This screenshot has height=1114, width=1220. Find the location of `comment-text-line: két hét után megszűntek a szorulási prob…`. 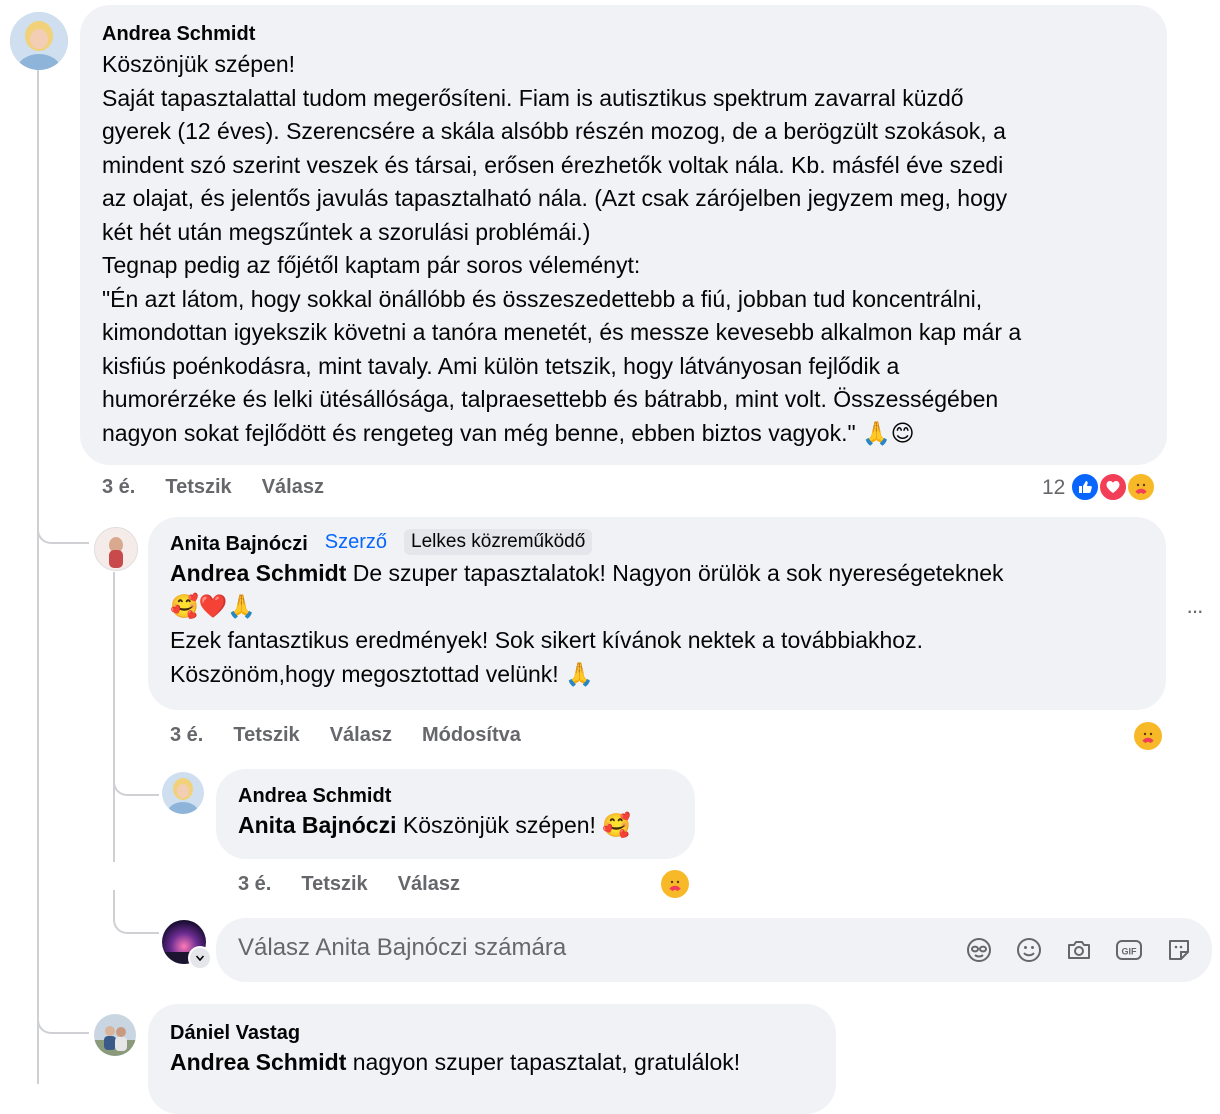

comment-text-line: két hét után megszűntek a szorulási prob… is located at coordinates (346, 231).